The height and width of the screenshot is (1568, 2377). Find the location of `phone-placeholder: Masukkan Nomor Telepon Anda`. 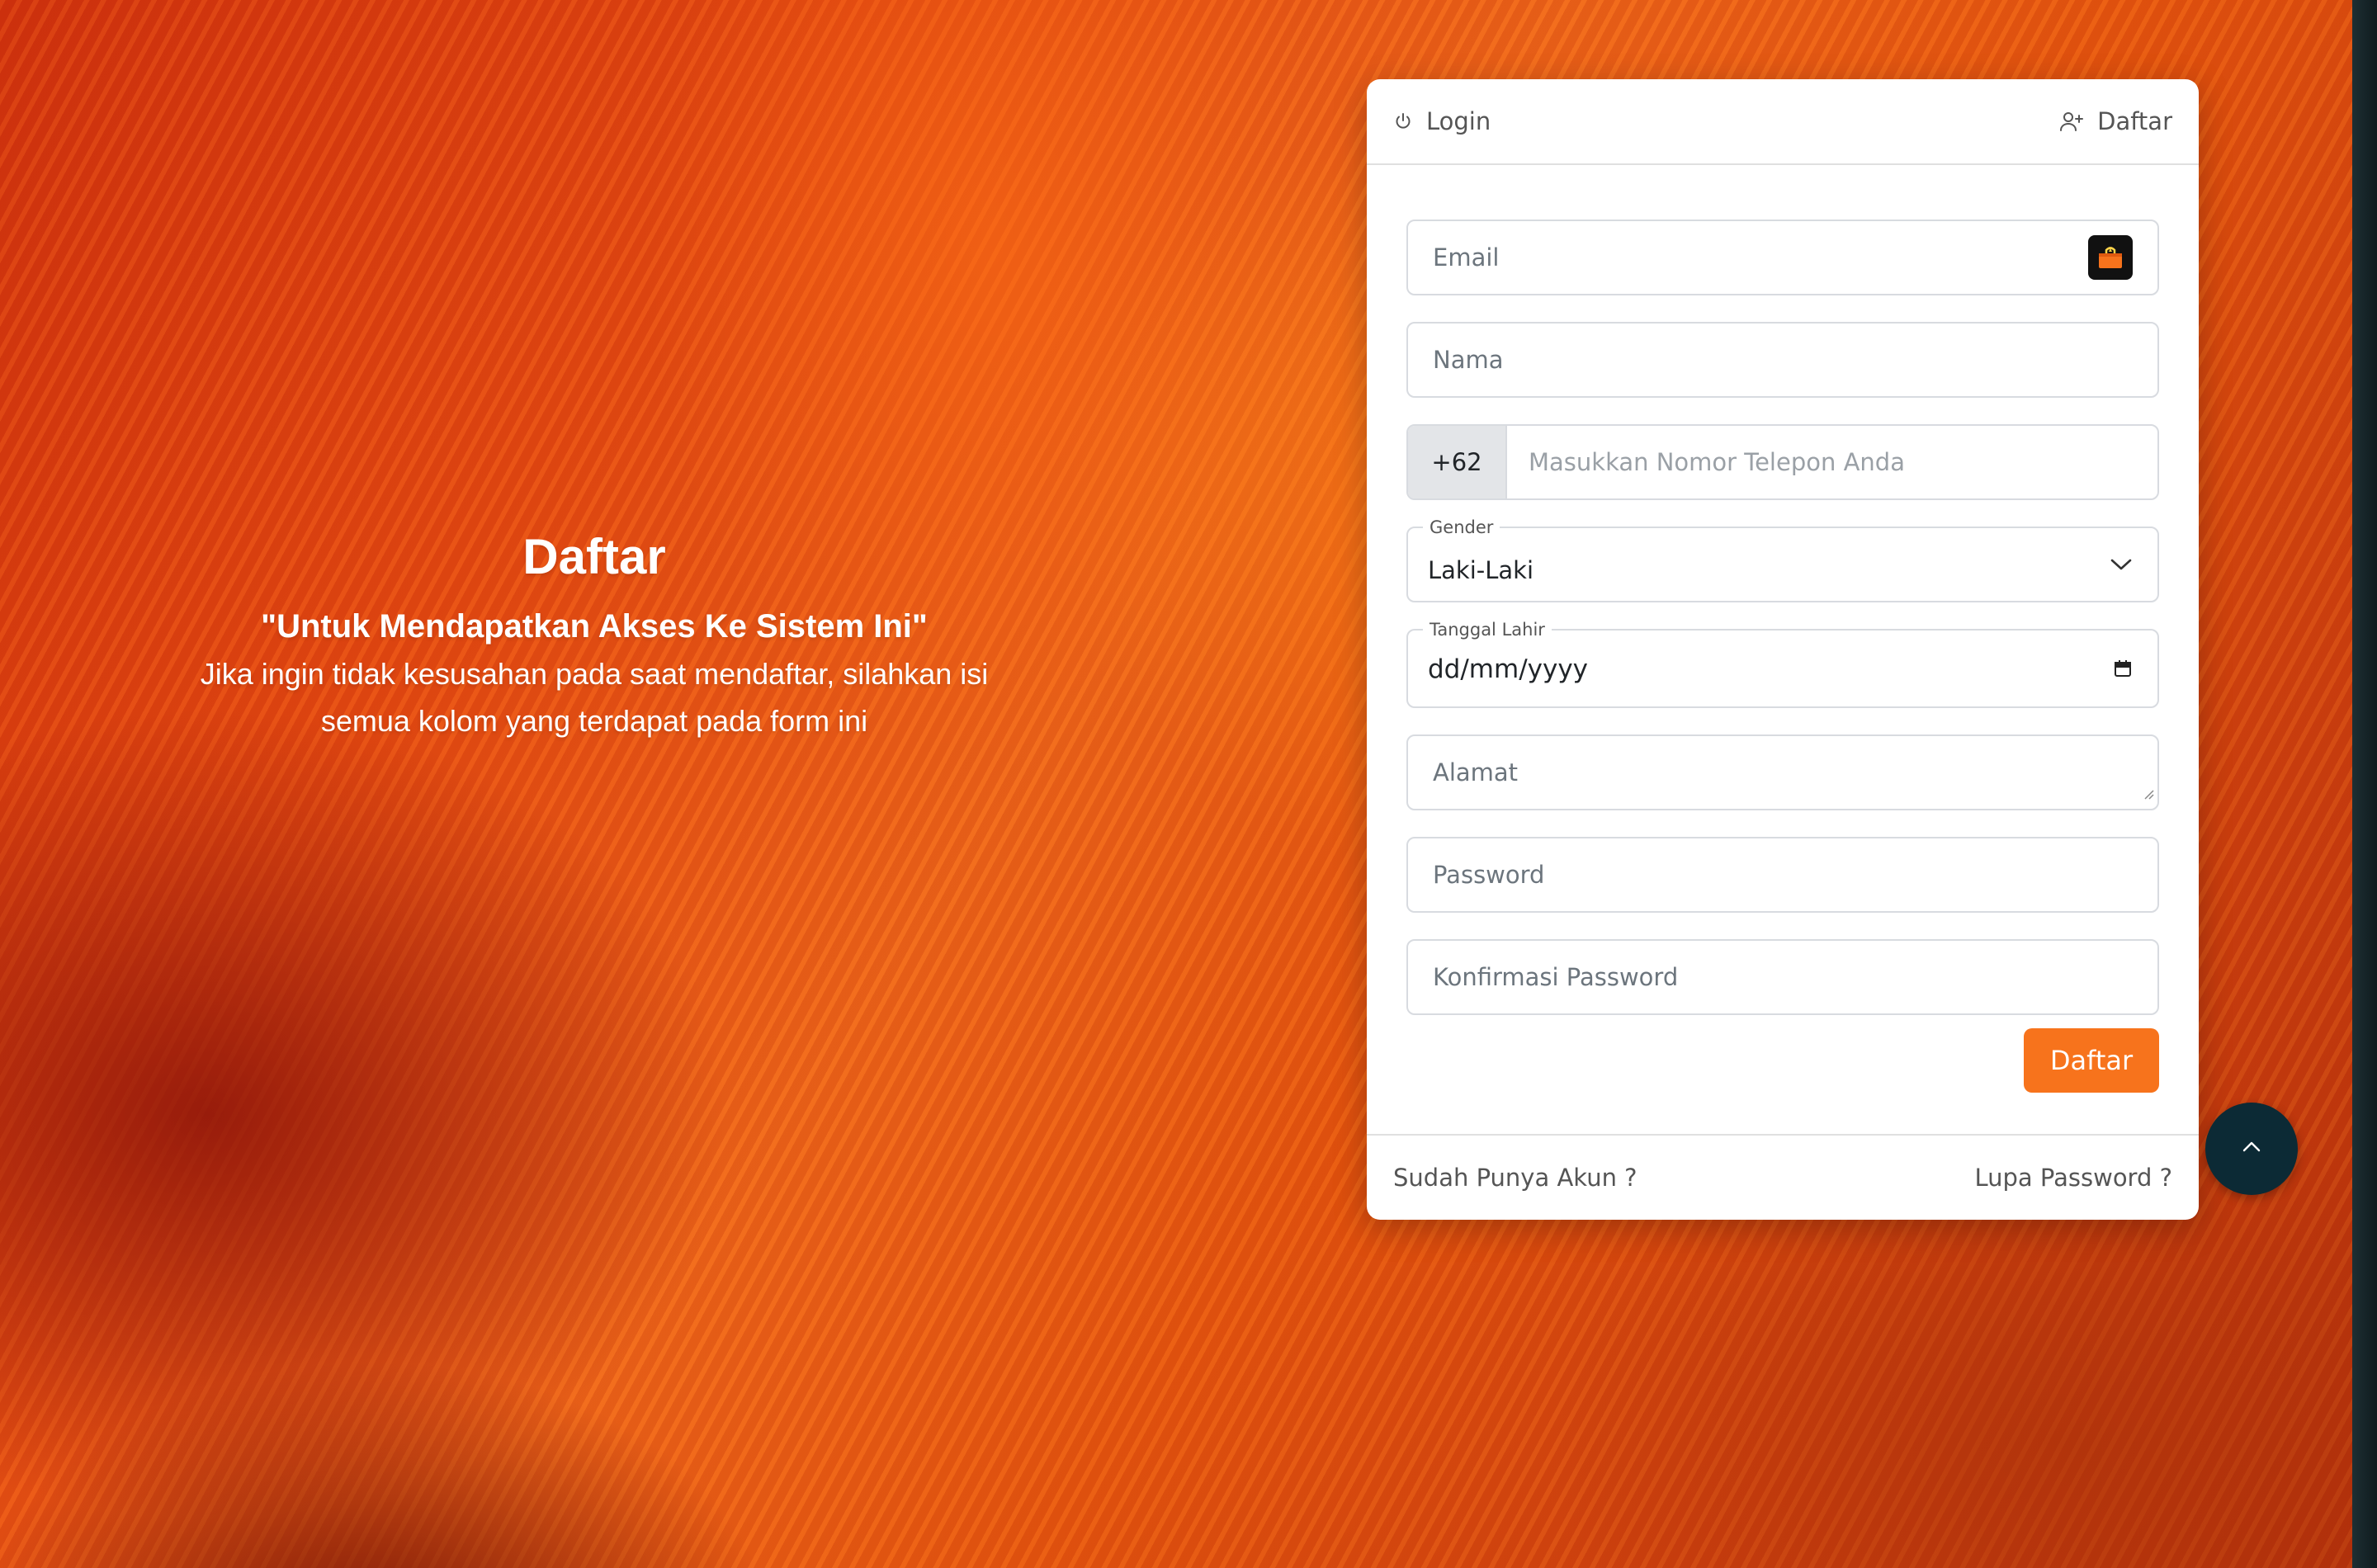

phone-placeholder: Masukkan Nomor Telepon Anda is located at coordinates (1717, 462).